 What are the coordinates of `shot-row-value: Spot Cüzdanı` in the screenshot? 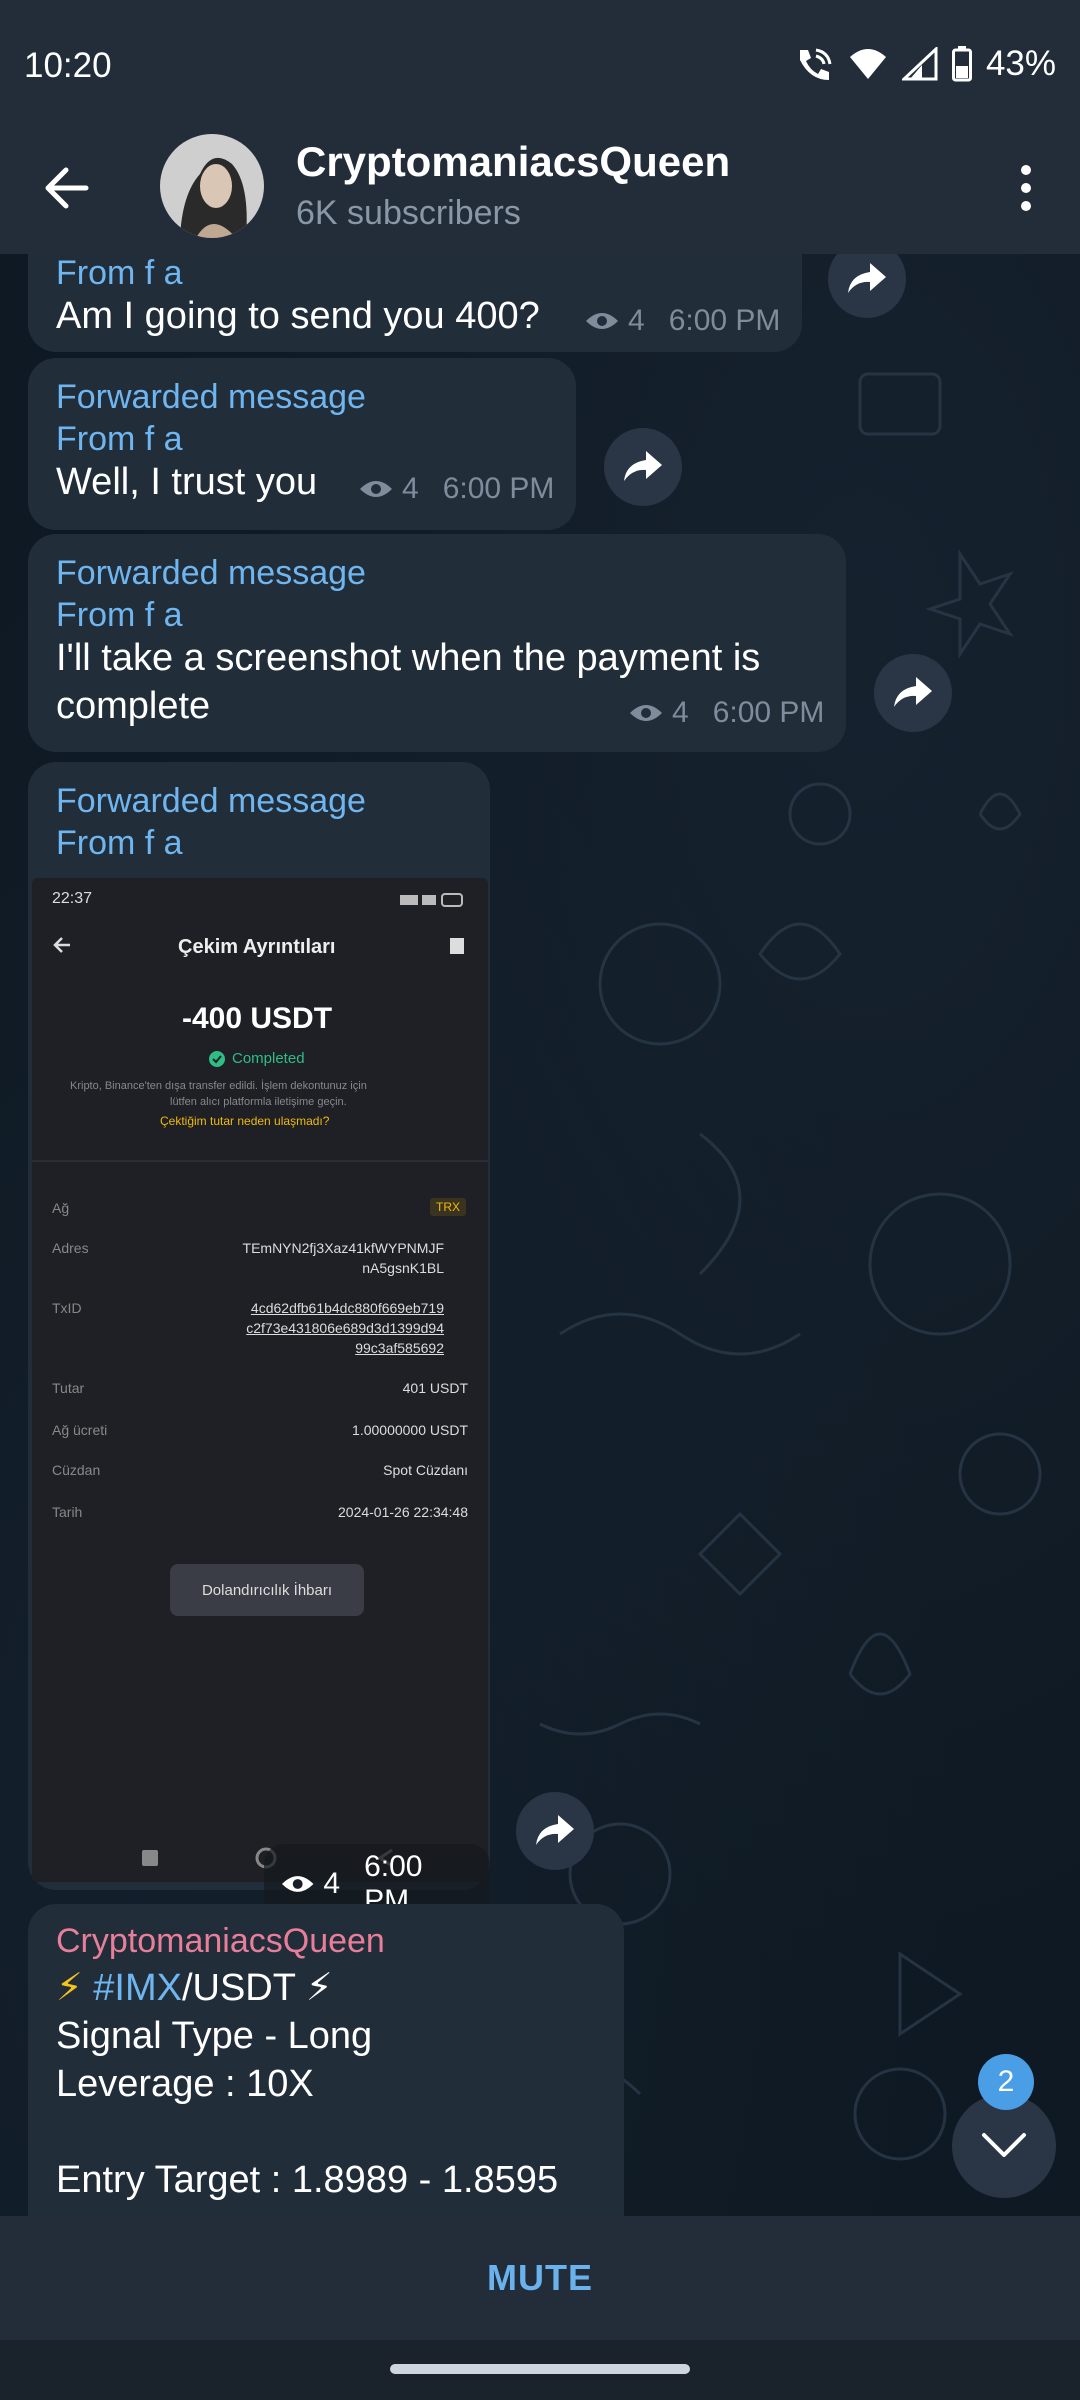 It's located at (425, 1470).